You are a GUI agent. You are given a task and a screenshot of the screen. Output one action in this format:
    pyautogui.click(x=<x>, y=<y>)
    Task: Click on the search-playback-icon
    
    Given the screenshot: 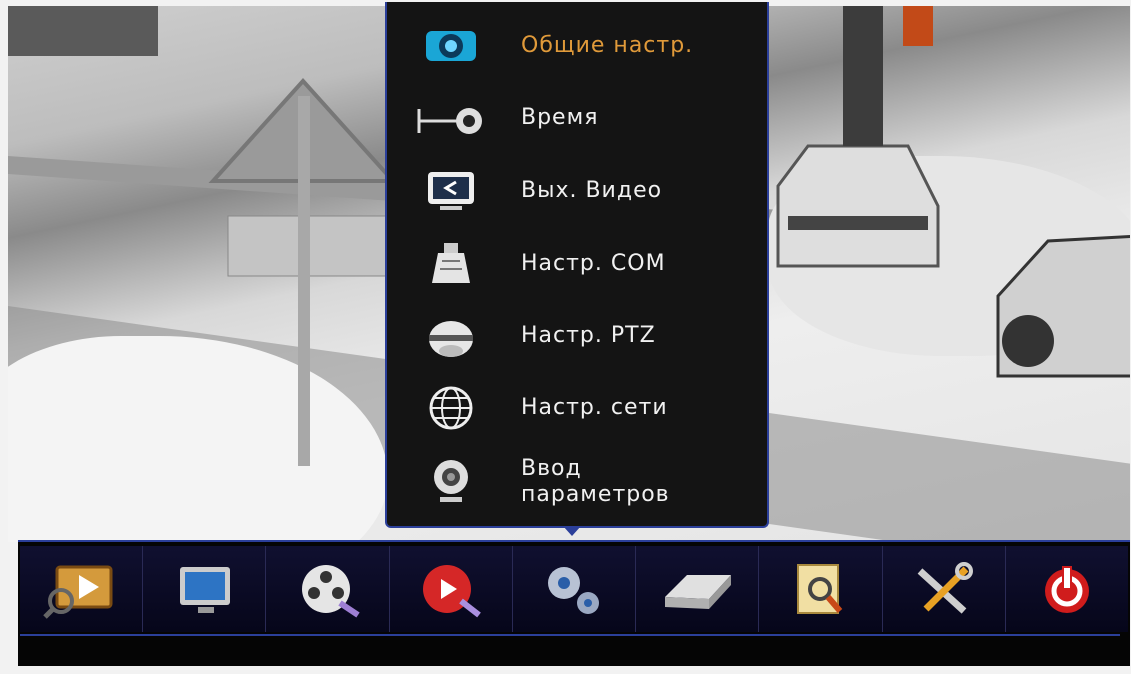 What is the action you would take?
    pyautogui.click(x=78, y=592)
    